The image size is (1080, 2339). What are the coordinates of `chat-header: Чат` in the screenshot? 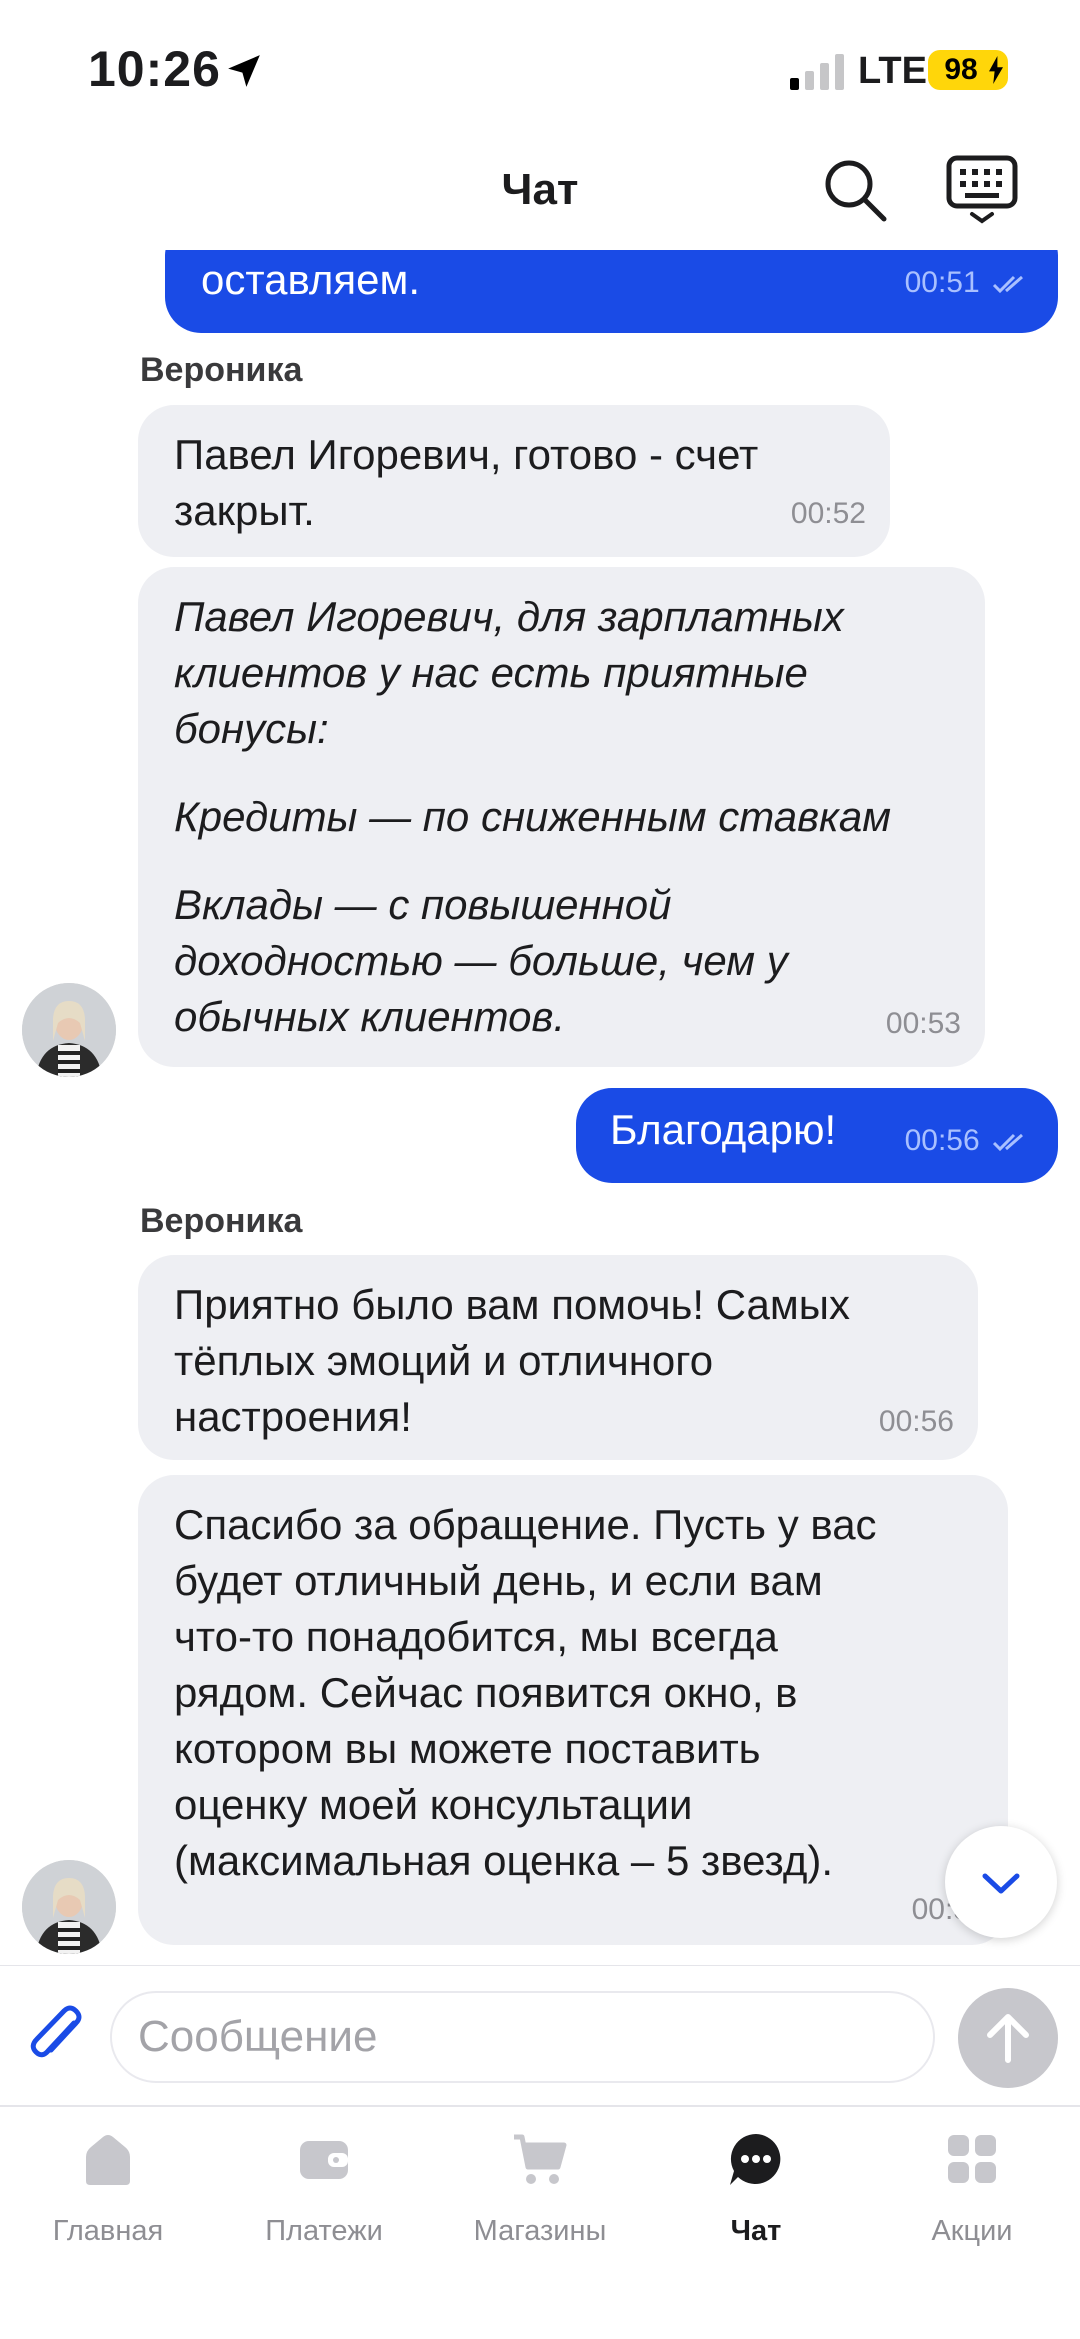 It's located at (540, 190).